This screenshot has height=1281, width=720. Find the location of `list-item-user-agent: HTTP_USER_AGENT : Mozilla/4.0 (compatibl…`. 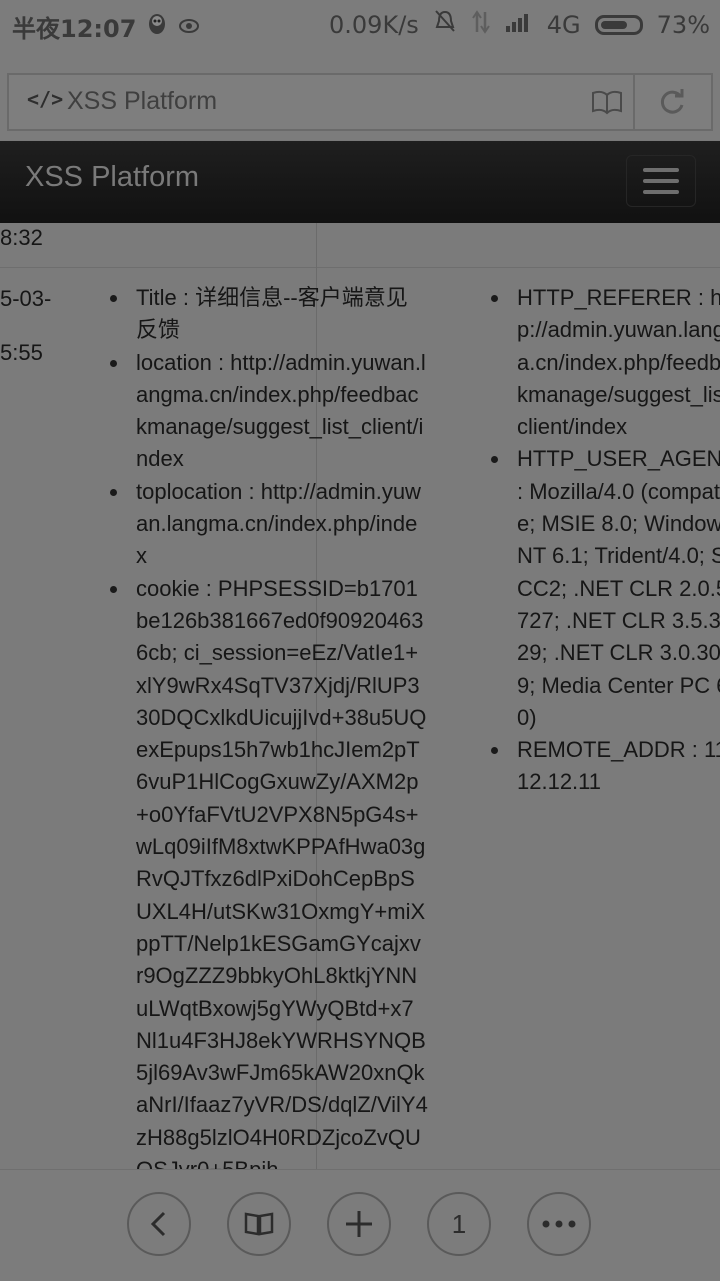

list-item-user-agent: HTTP_USER_AGENT : Mozilla/4.0 (compatibl… is located at coordinates (605, 588).